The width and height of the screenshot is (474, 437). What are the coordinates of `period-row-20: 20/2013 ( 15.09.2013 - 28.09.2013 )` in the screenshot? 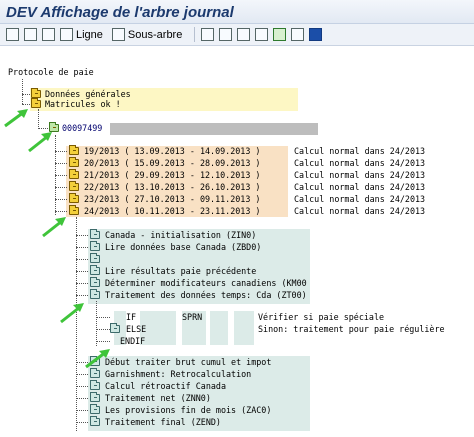 It's located at (172, 163).